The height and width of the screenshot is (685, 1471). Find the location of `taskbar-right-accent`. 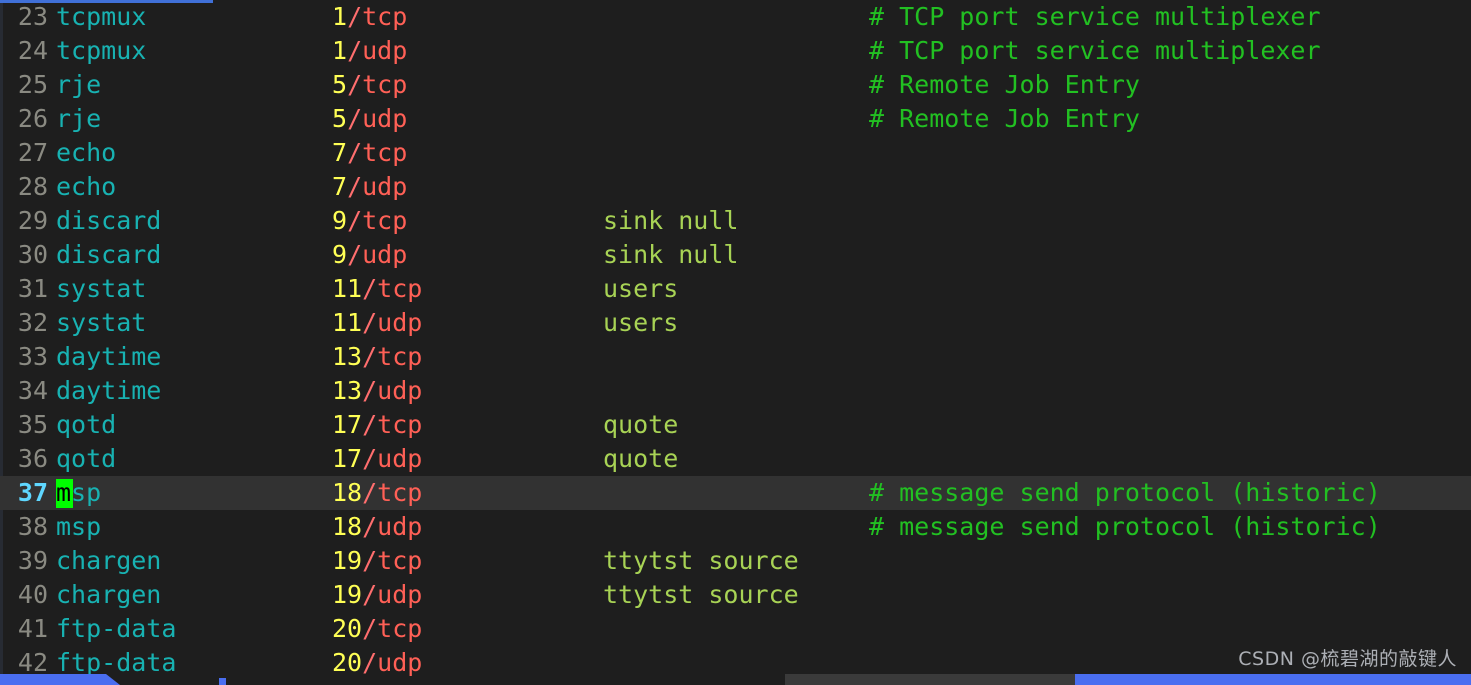

taskbar-right-accent is located at coordinates (1273, 679).